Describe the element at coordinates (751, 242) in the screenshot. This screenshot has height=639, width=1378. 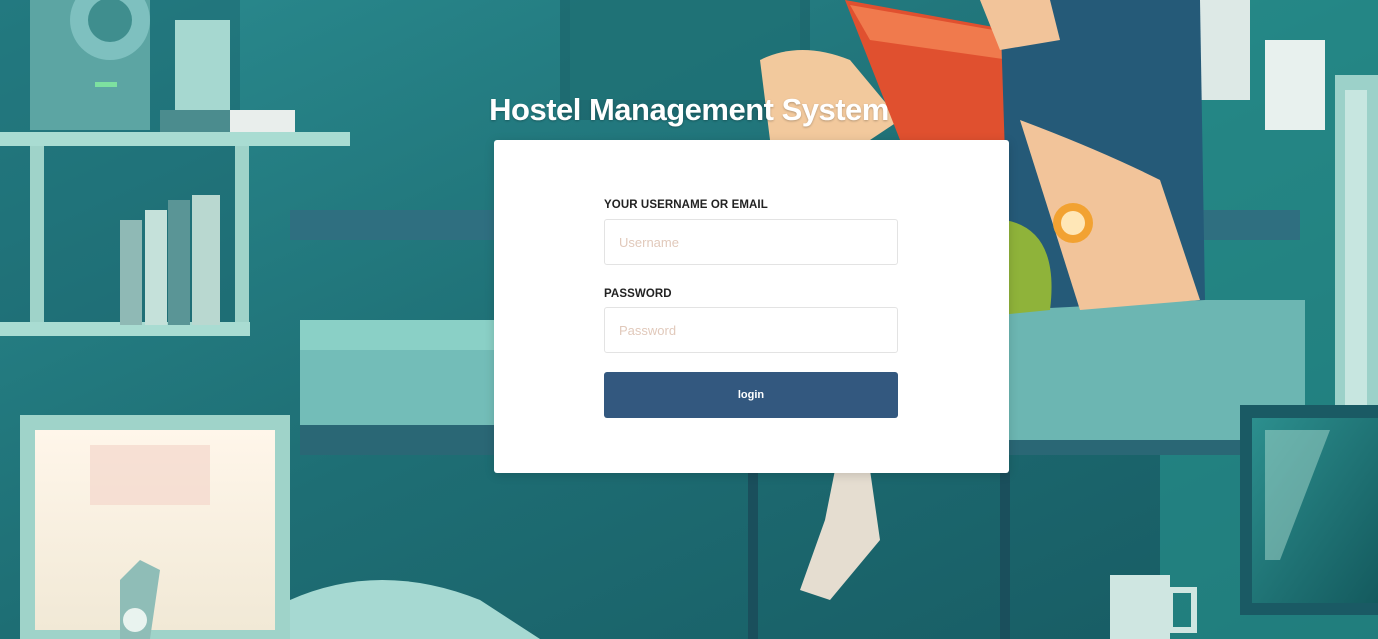
I see `username-input` at that location.